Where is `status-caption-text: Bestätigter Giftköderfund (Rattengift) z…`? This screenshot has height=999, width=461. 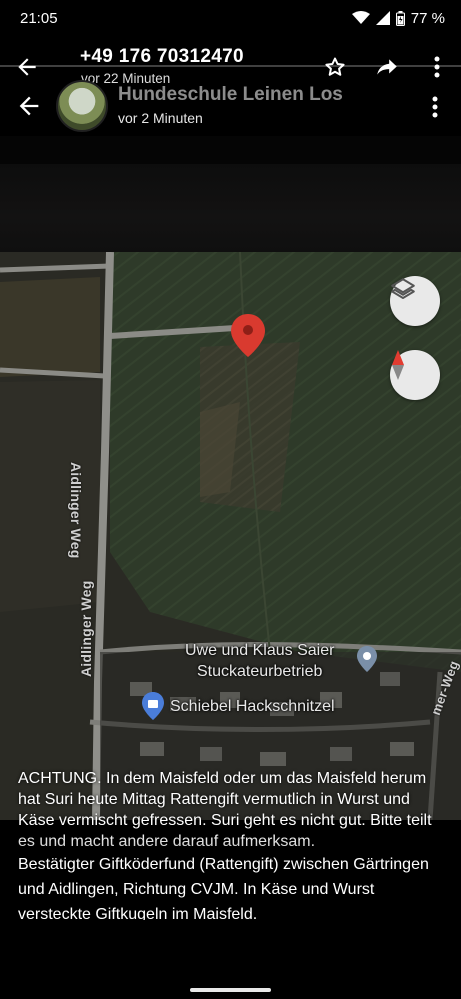 status-caption-text: Bestätigter Giftköderfund (Rattengift) z… is located at coordinates (223, 889).